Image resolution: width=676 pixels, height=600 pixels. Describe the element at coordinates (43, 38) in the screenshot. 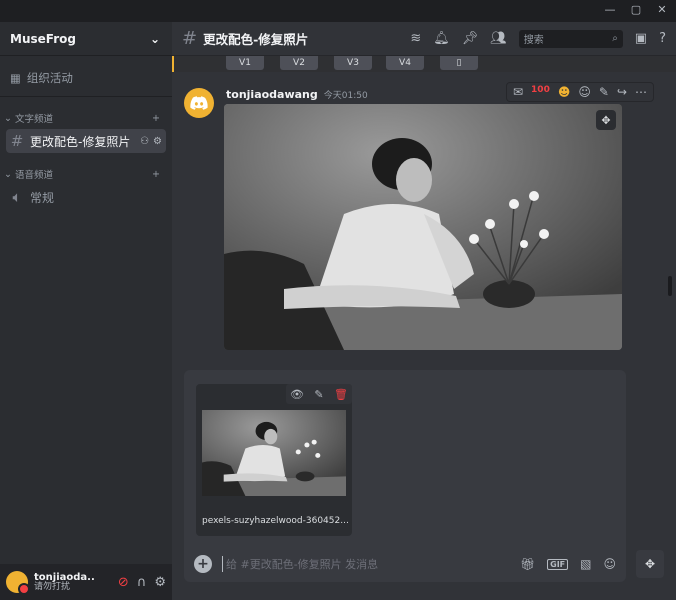

I see `server-name: MuseFrog` at that location.